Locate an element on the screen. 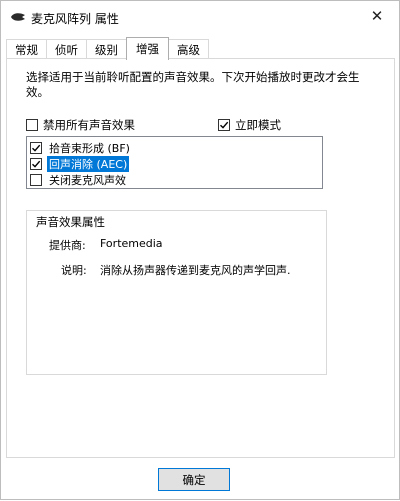 This screenshot has height=501, width=400. ok-button: 确定 is located at coordinates (194, 479).